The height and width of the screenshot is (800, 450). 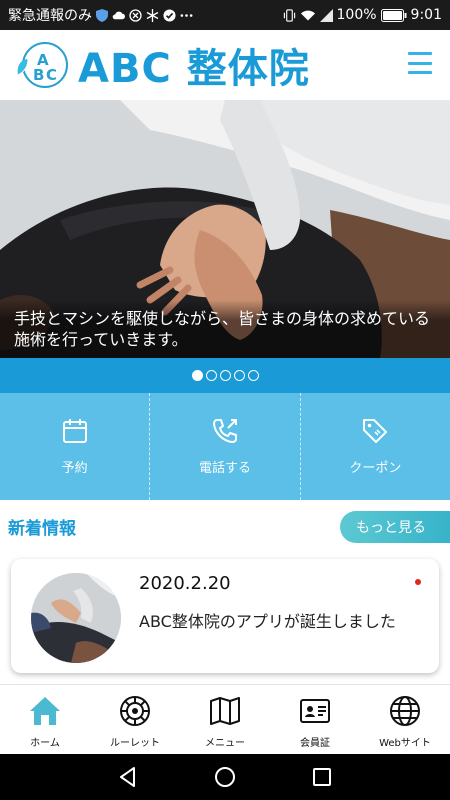 I want to click on unread-indicator, so click(x=418, y=582).